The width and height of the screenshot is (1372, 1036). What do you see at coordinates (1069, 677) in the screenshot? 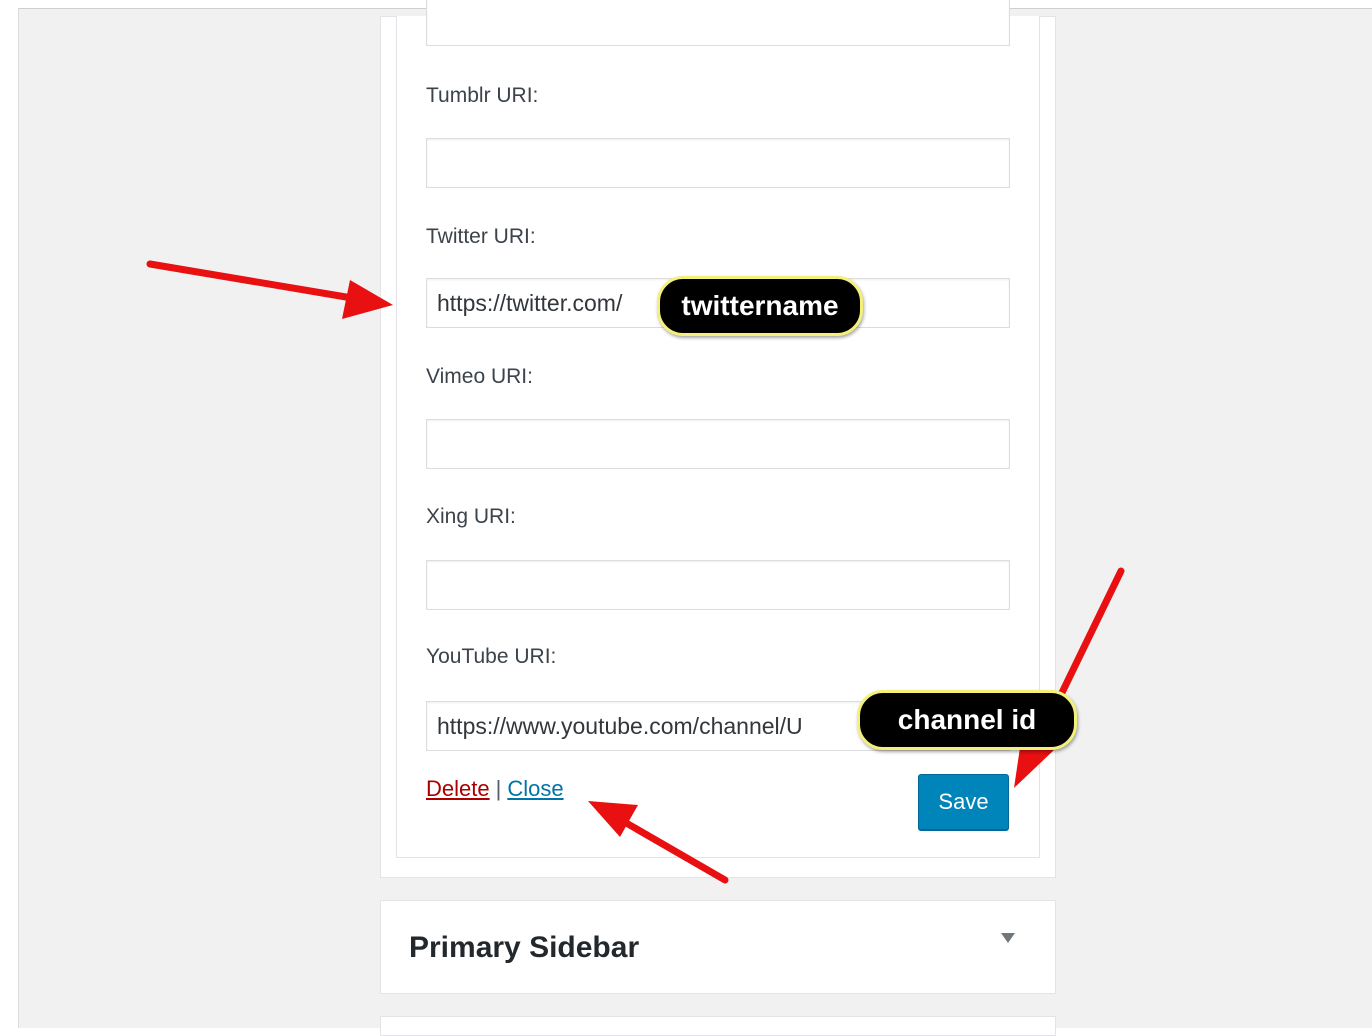
I see `arrow-to-save-button` at bounding box center [1069, 677].